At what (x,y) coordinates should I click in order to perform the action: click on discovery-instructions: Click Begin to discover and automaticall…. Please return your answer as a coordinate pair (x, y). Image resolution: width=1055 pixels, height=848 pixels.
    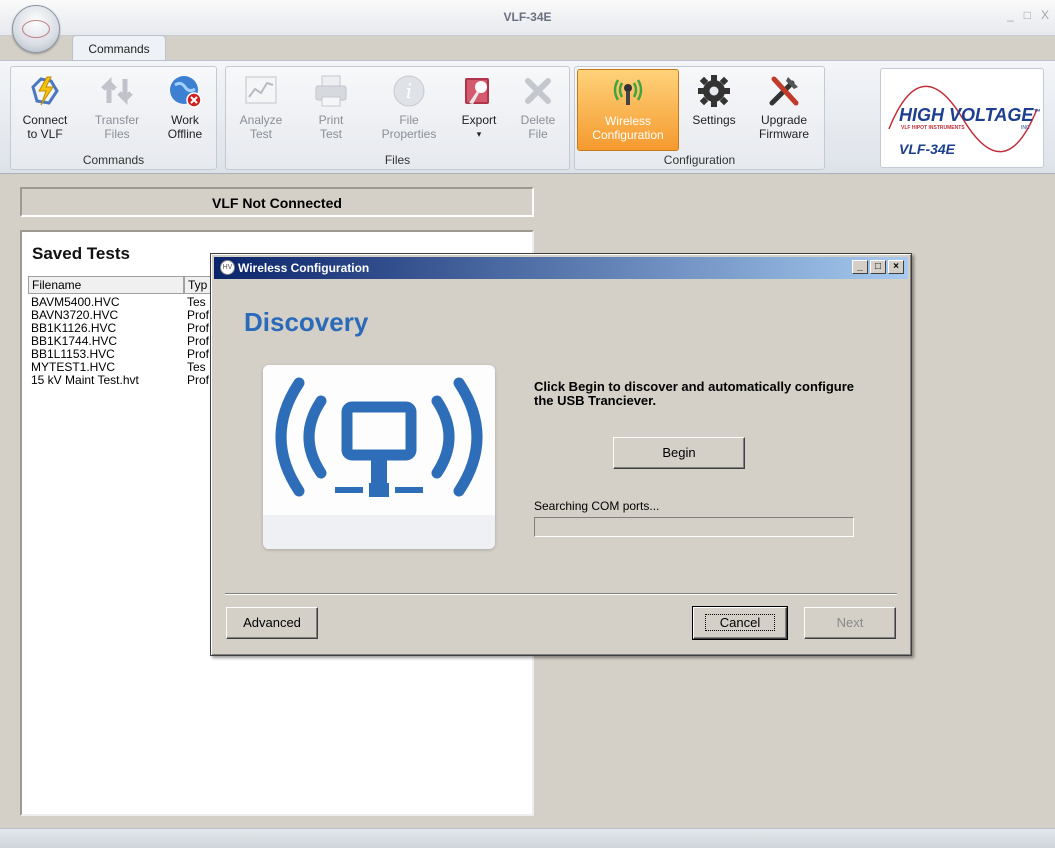
    Looking at the image, I should click on (694, 393).